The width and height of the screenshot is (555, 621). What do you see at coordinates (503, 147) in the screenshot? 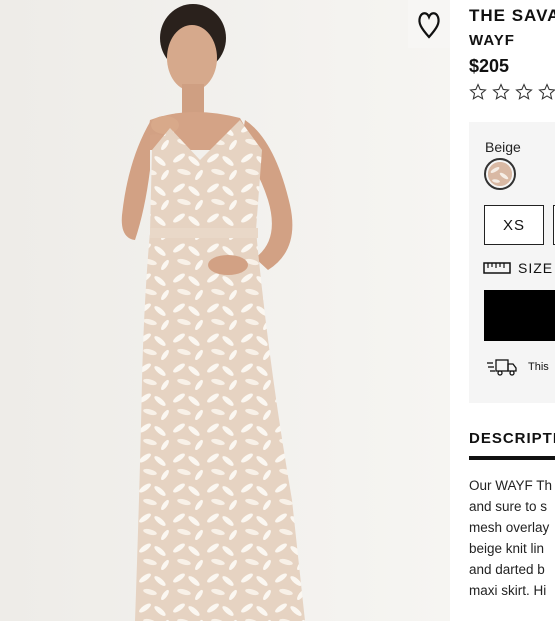
I see `color-label: Beige` at bounding box center [503, 147].